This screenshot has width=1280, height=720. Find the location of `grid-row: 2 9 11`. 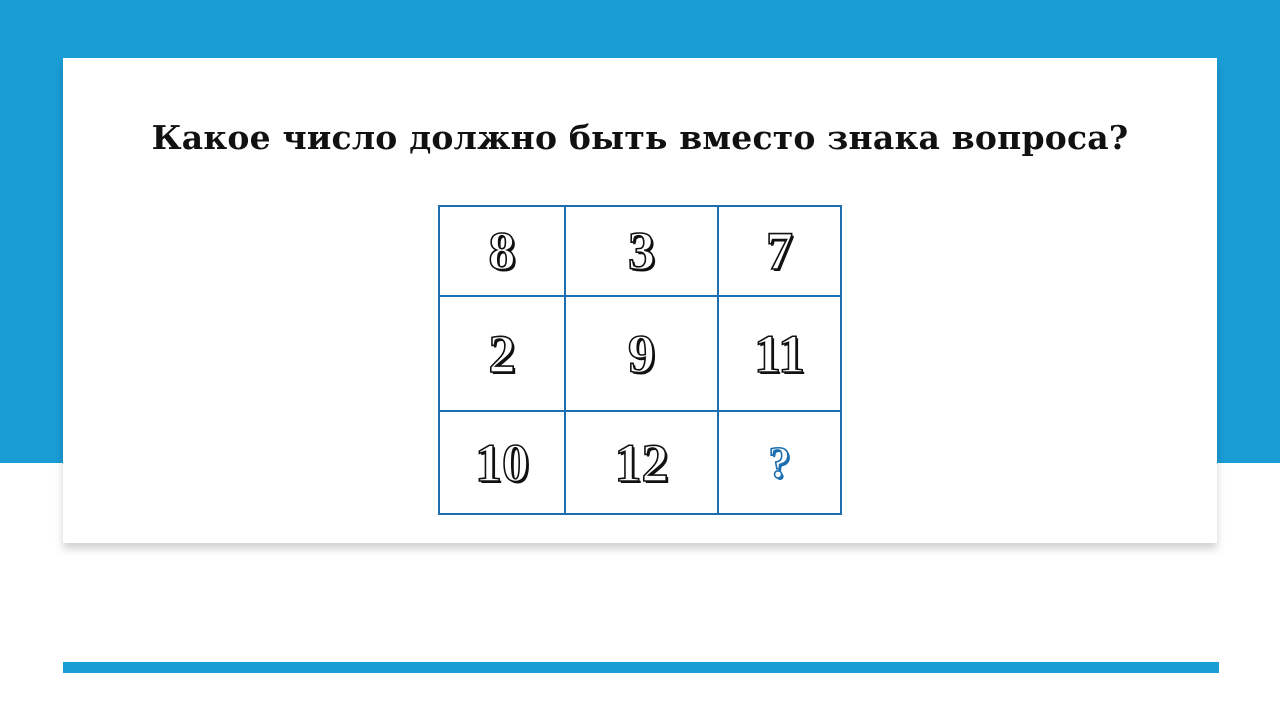

grid-row: 2 9 11 is located at coordinates (640, 353).